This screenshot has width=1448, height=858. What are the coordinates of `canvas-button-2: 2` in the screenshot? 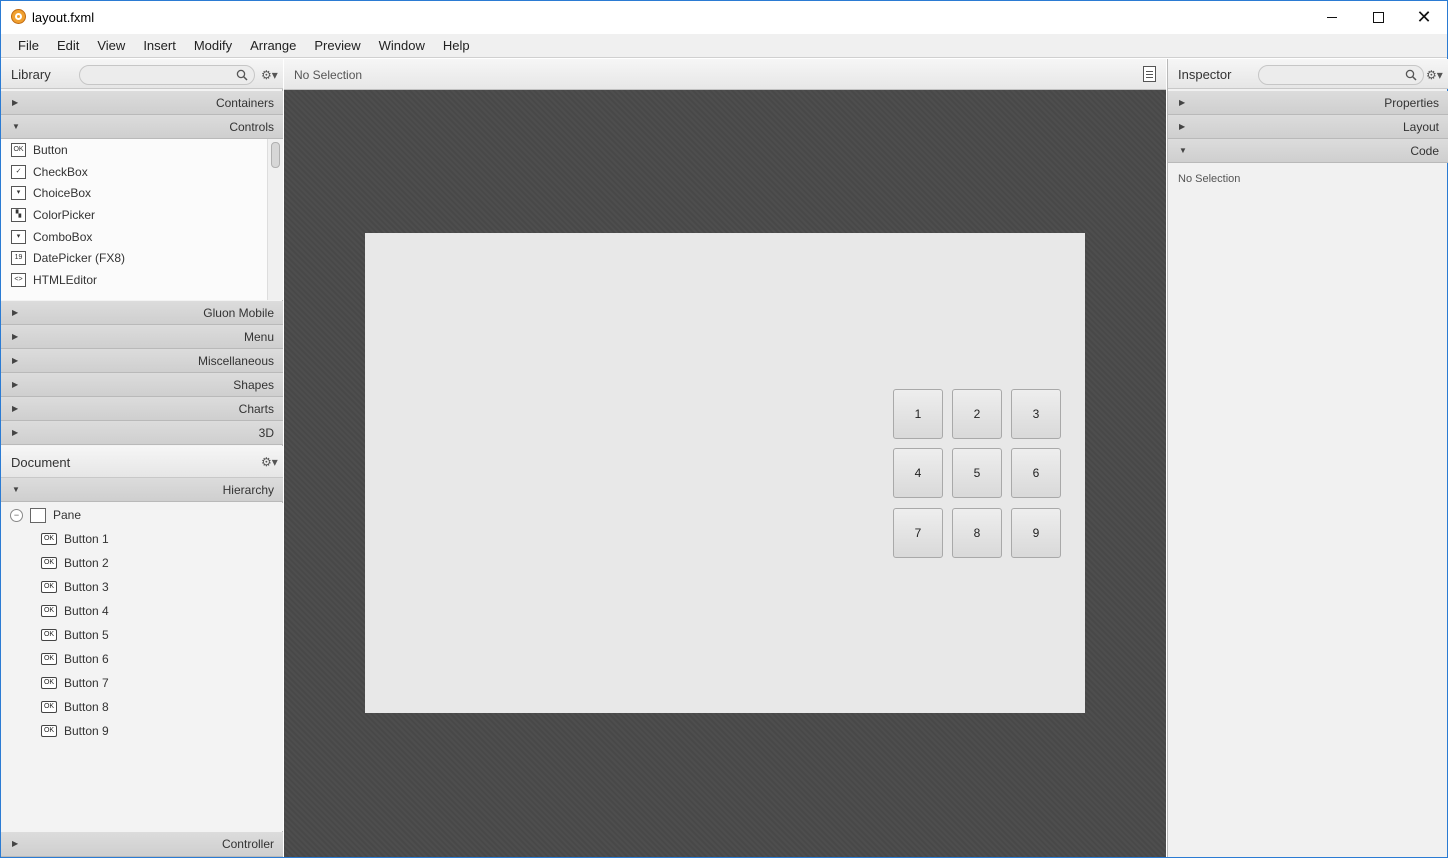 It's located at (977, 414).